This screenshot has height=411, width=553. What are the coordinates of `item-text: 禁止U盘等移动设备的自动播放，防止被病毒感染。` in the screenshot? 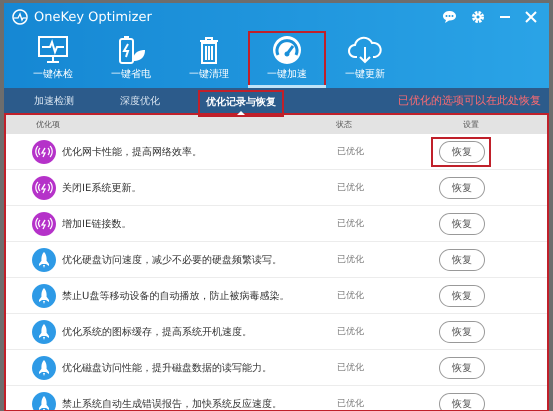 It's located at (176, 296).